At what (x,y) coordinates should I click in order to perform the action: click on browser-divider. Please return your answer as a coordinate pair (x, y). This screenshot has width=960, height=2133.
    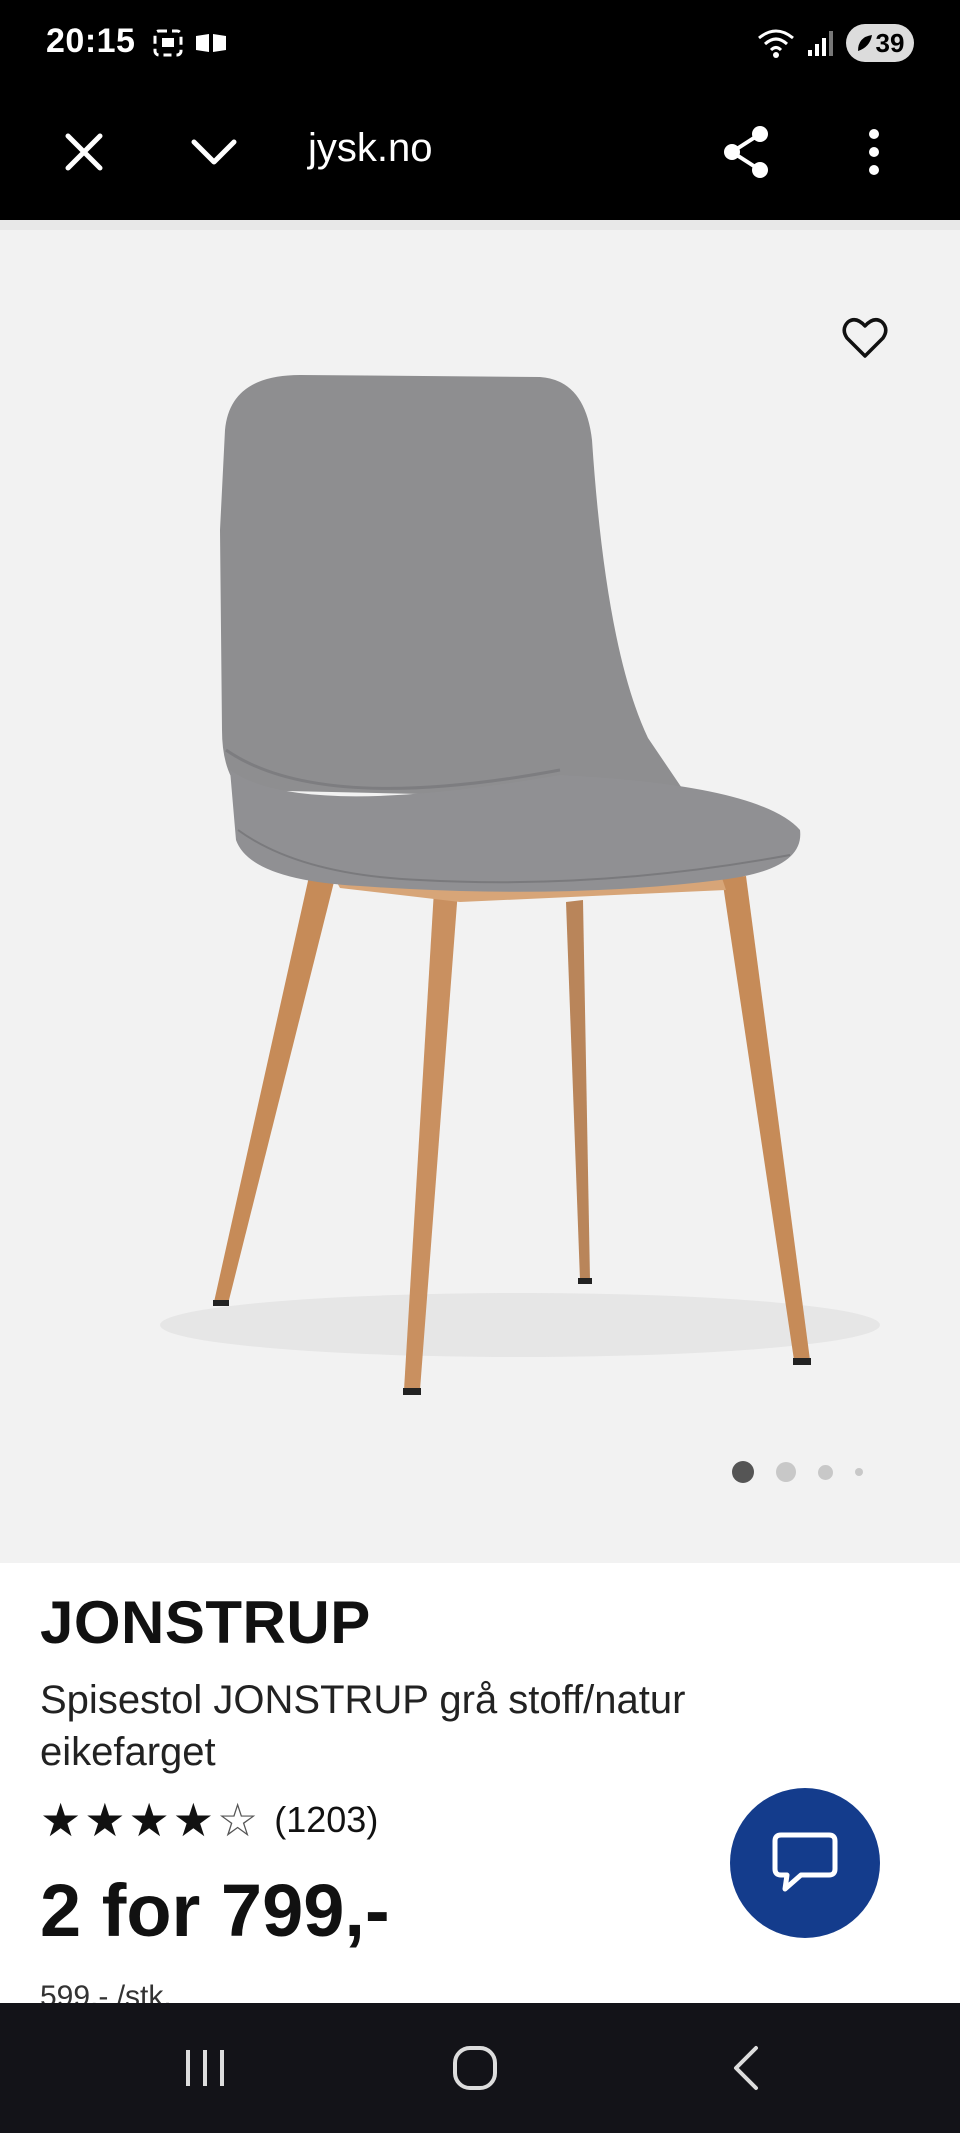
    Looking at the image, I should click on (480, 225).